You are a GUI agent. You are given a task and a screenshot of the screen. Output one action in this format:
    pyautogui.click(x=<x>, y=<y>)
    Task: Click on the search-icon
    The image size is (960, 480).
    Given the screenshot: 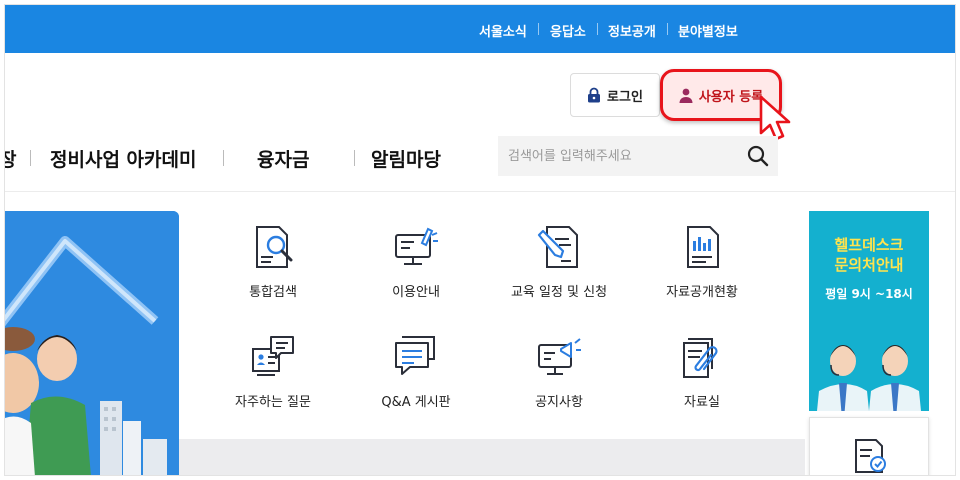 What is the action you would take?
    pyautogui.click(x=758, y=156)
    